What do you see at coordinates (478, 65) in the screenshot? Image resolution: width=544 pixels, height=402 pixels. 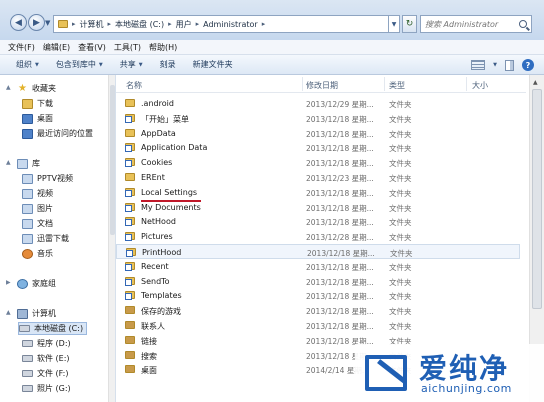 I see `view-options-icon` at bounding box center [478, 65].